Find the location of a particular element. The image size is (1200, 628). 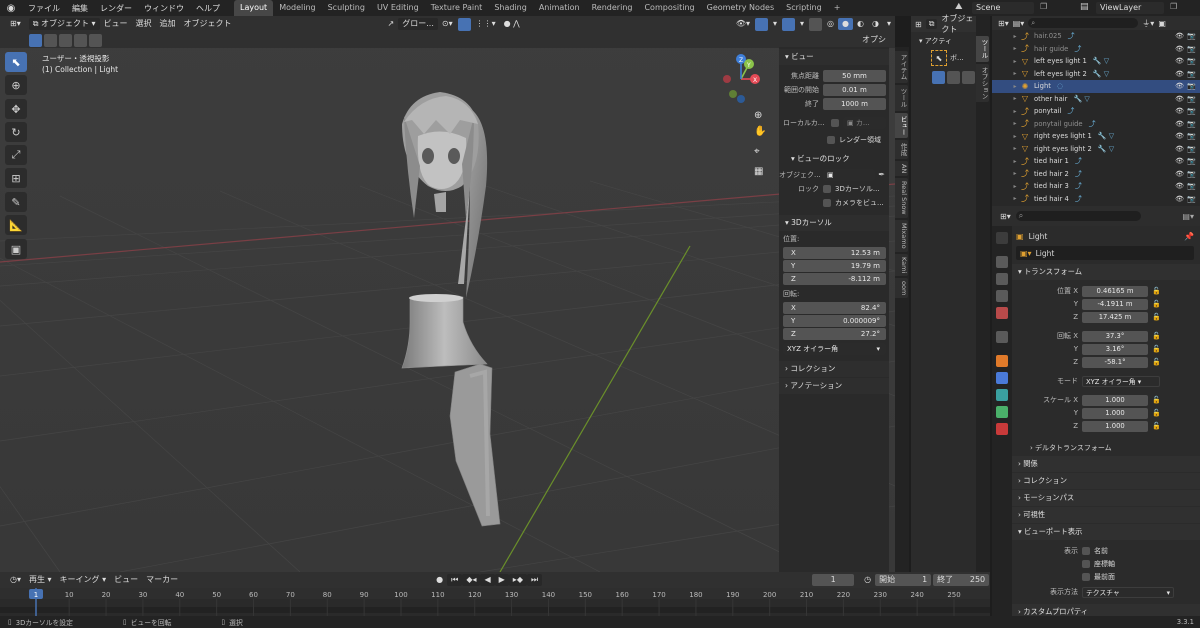

annotate-tool-icon: ✎ is located at coordinates (16, 202).